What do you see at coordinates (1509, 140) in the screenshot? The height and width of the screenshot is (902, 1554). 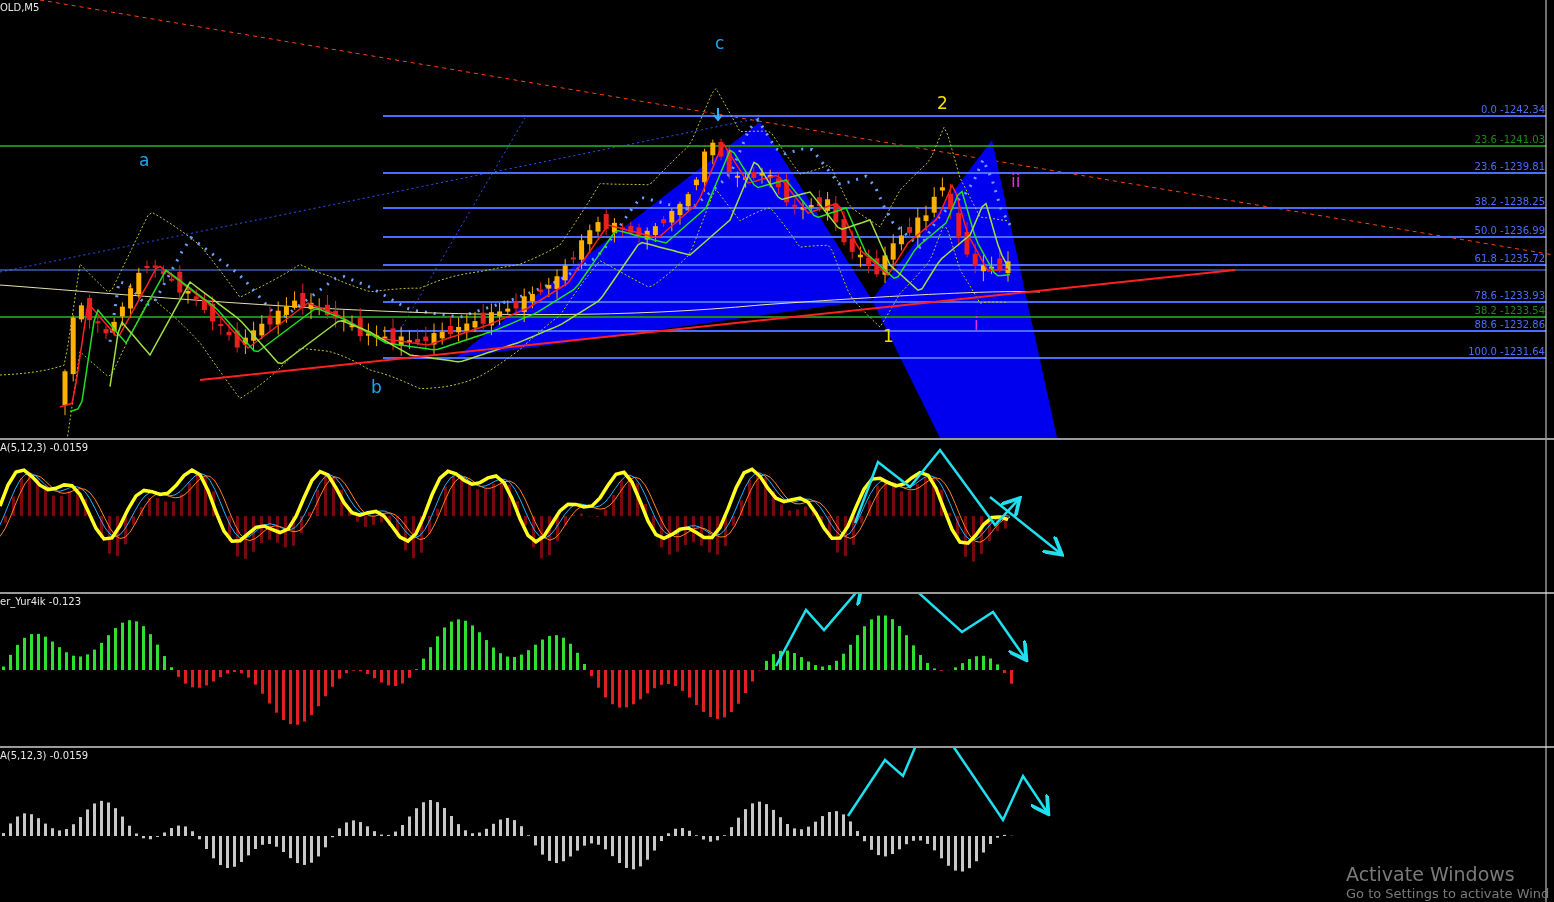 I see `fib-level-label: 23.6 -1241.03` at bounding box center [1509, 140].